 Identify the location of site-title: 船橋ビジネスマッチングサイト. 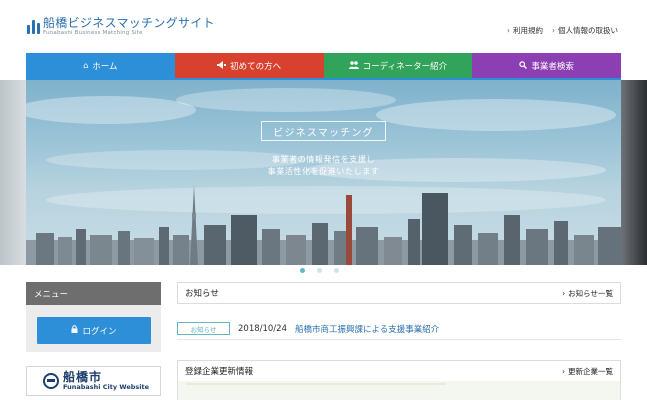
(129, 23).